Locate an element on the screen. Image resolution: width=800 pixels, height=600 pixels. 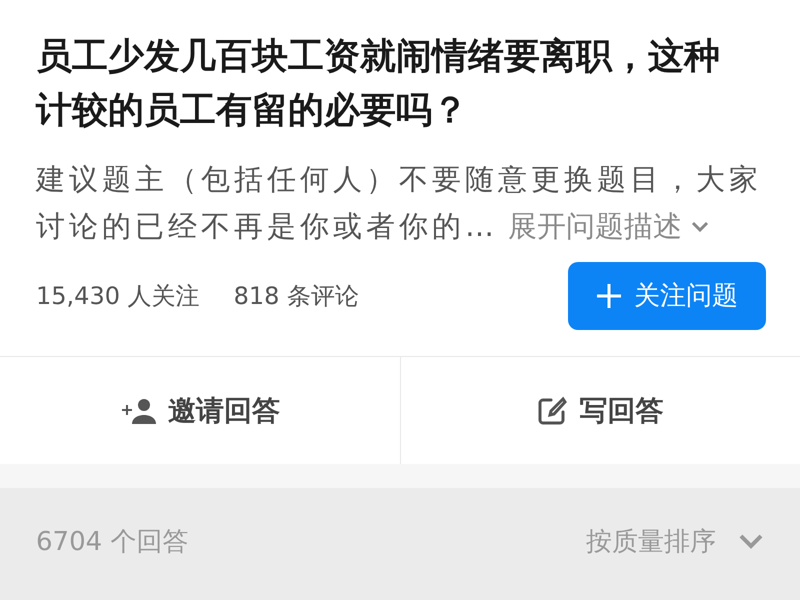
follower-count: 15,430 人关注 is located at coordinates (118, 296).